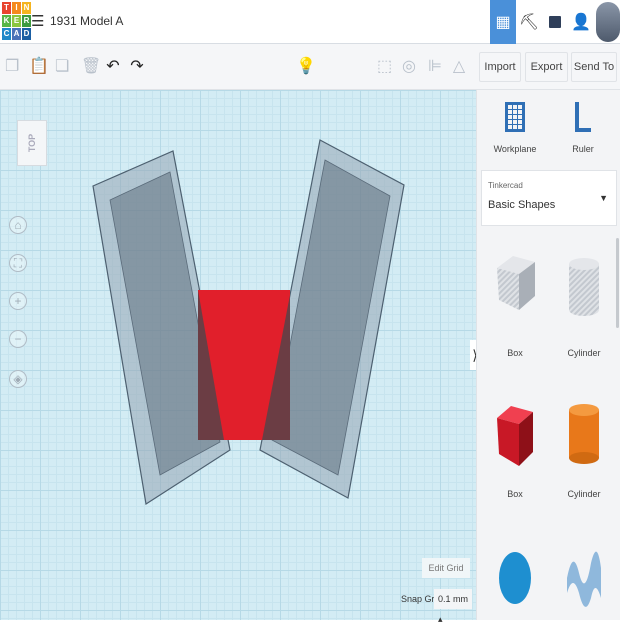  I want to click on export-button: Export, so click(546, 67).